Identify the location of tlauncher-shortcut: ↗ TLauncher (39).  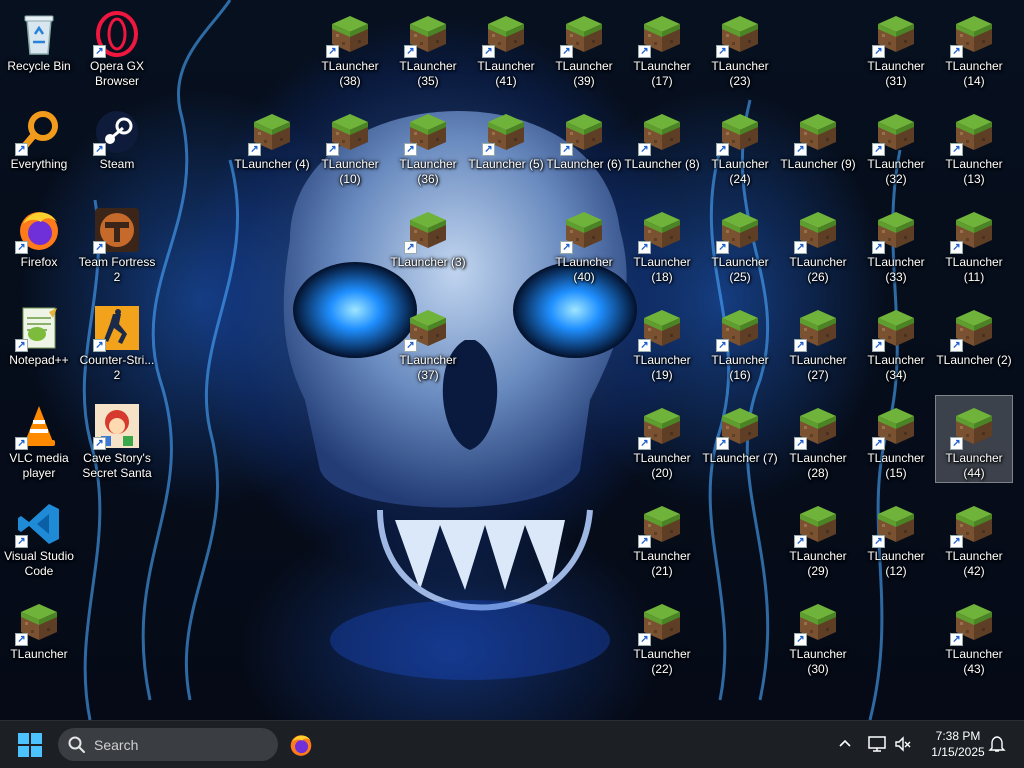
(584, 47).